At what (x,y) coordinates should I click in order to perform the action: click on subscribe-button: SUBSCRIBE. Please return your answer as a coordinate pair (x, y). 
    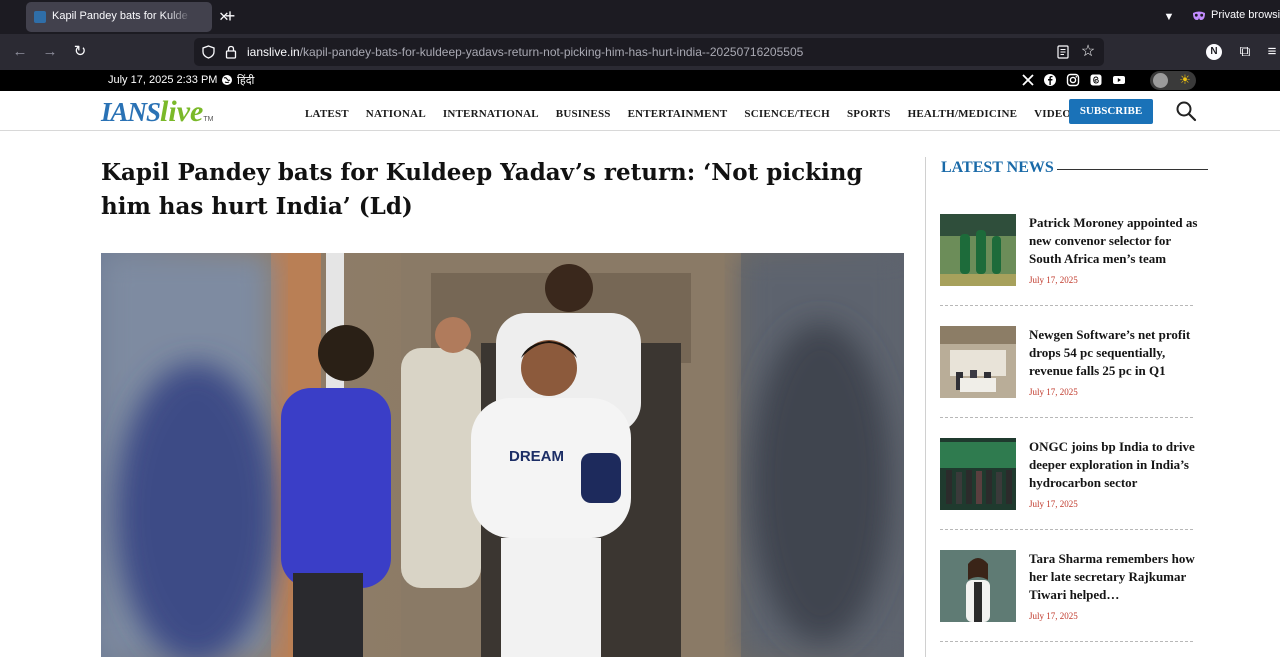
    Looking at the image, I should click on (1111, 111).